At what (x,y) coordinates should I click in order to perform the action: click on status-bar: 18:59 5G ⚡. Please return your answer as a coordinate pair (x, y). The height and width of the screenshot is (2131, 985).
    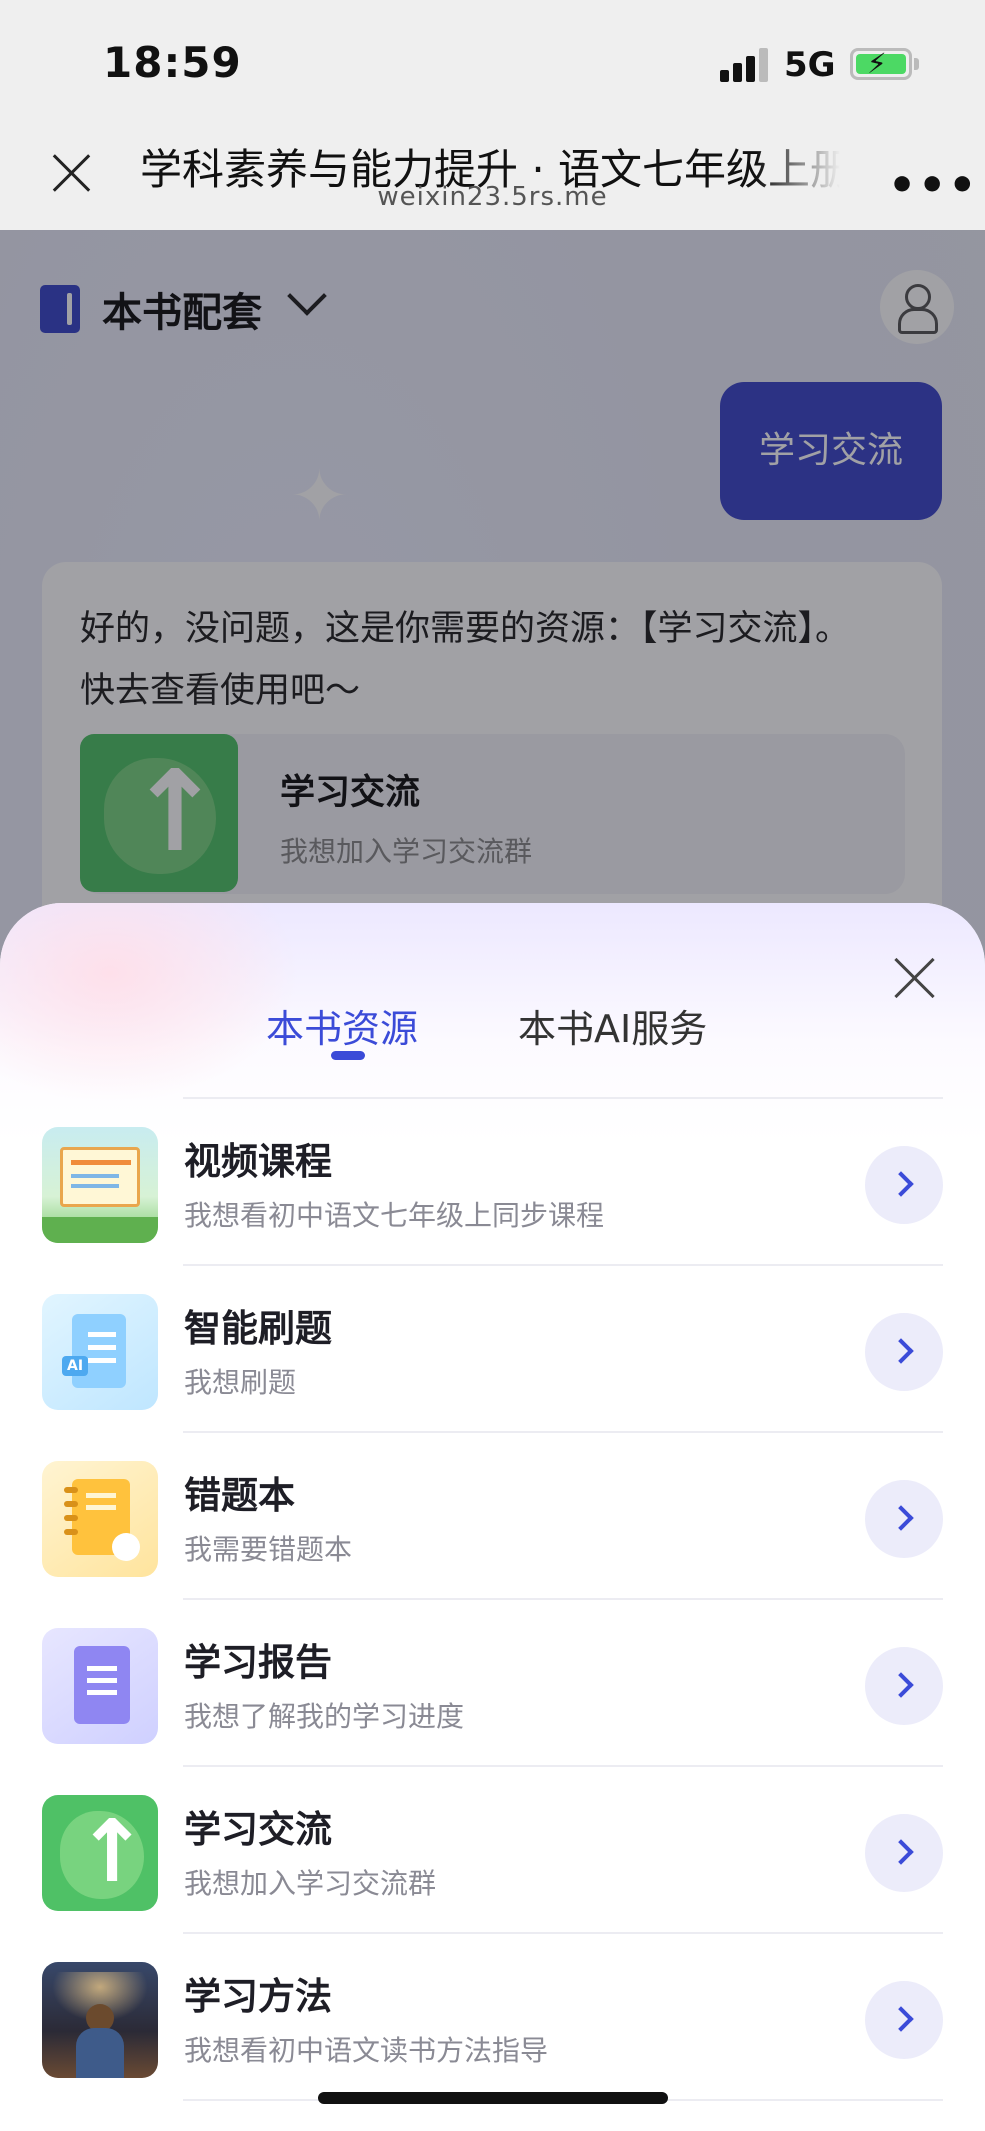
    Looking at the image, I should click on (492, 60).